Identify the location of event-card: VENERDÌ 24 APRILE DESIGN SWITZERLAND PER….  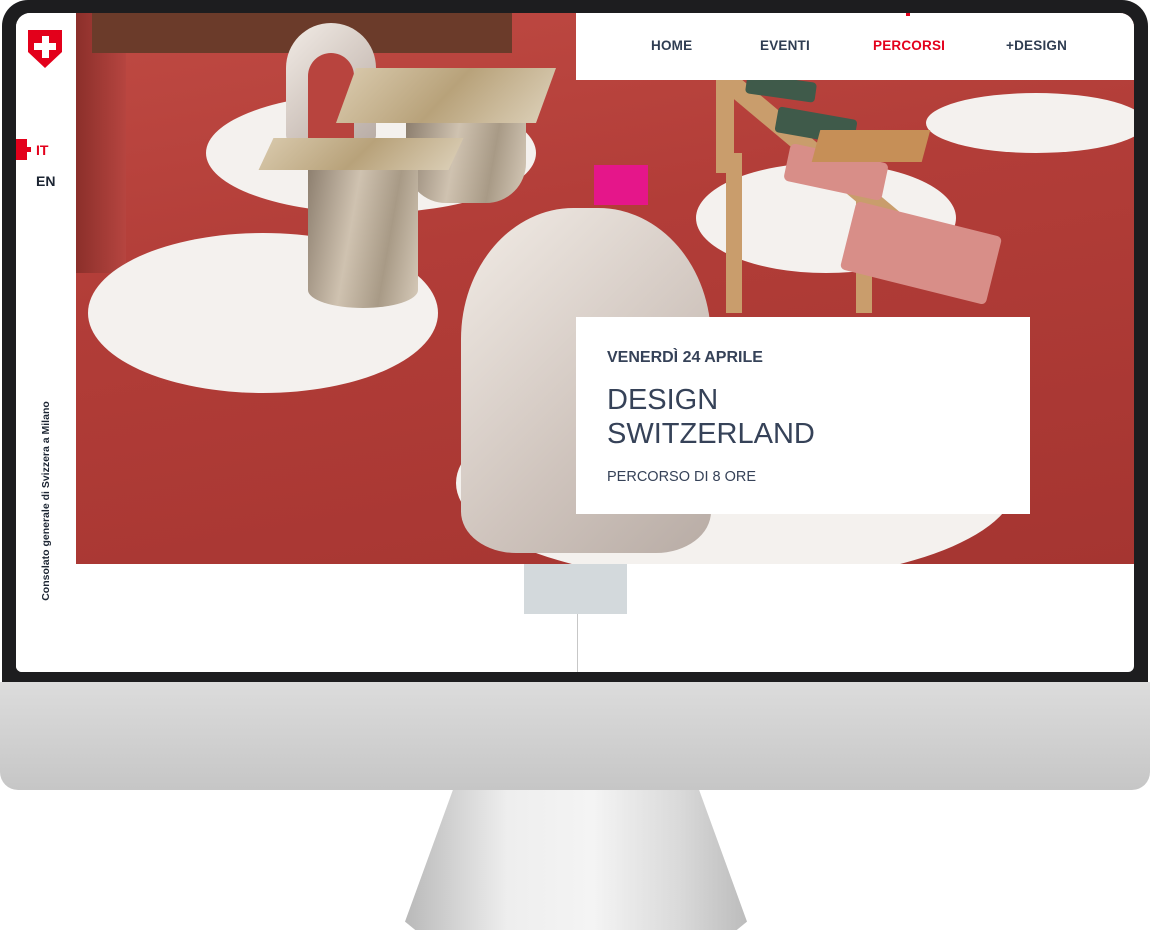
(803, 415).